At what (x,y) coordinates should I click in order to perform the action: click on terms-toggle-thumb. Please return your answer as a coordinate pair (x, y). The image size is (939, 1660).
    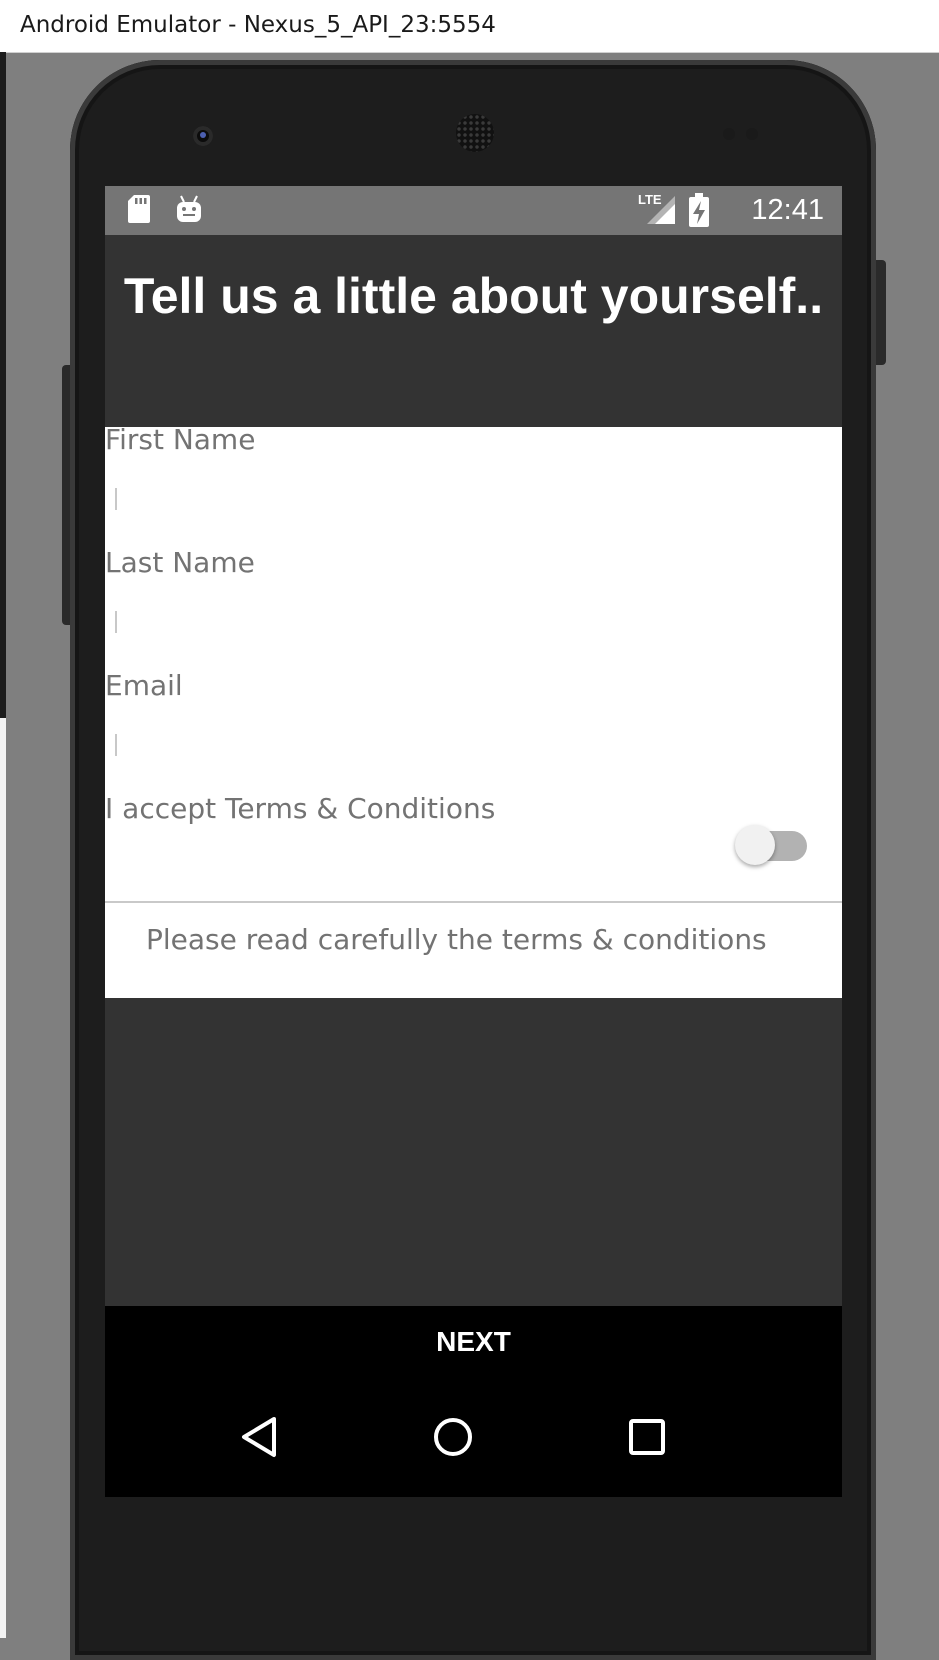
    Looking at the image, I should click on (755, 845).